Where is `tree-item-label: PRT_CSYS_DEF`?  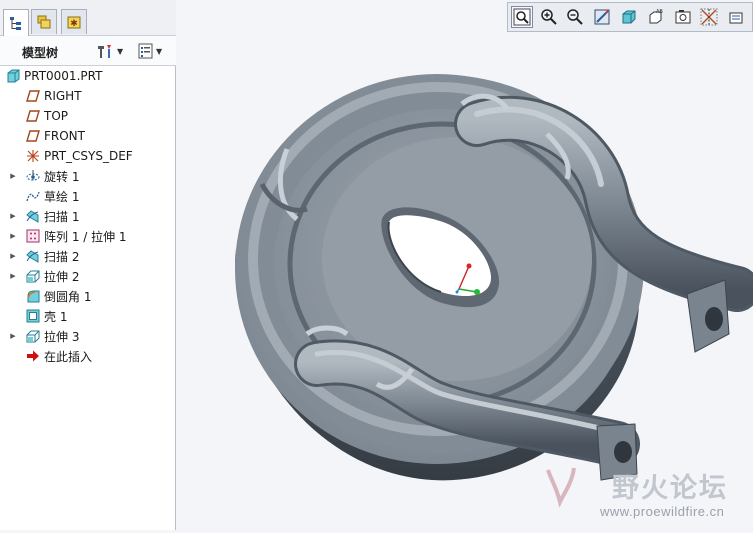 tree-item-label: PRT_CSYS_DEF is located at coordinates (88, 156).